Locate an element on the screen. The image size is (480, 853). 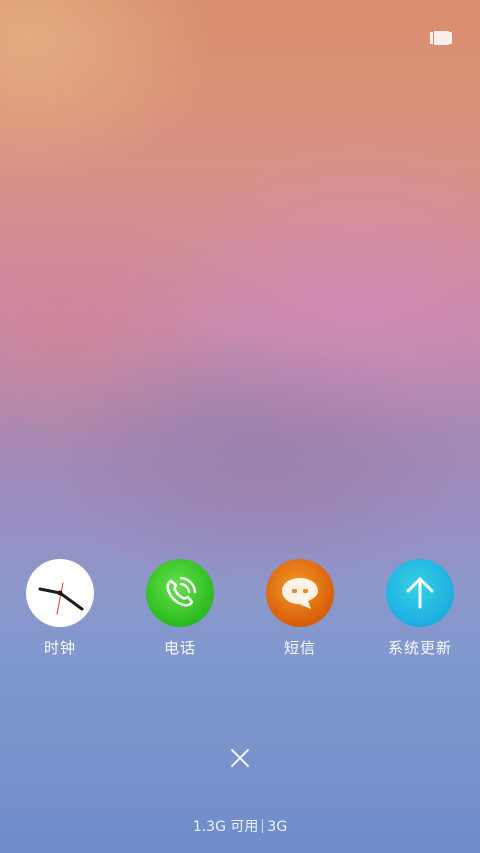
recents-layout-icon is located at coordinates (441, 38).